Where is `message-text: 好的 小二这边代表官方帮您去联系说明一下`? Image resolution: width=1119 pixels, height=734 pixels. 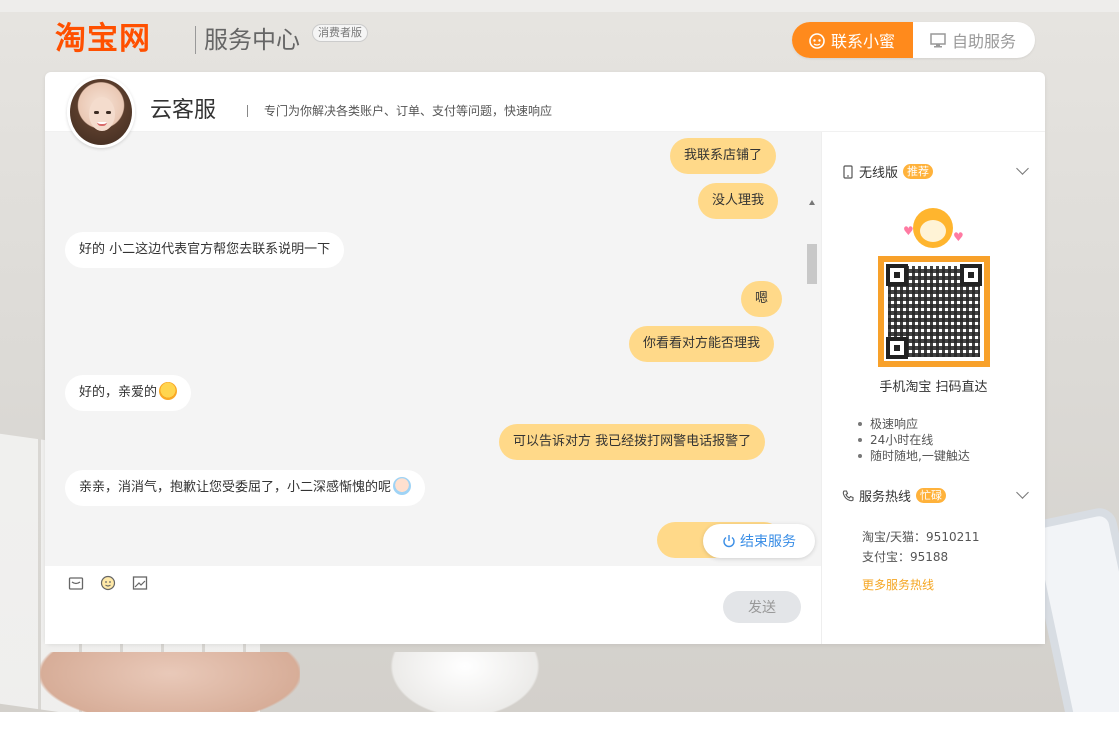 message-text: 好的 小二这边代表官方帮您去联系说明一下 is located at coordinates (205, 249).